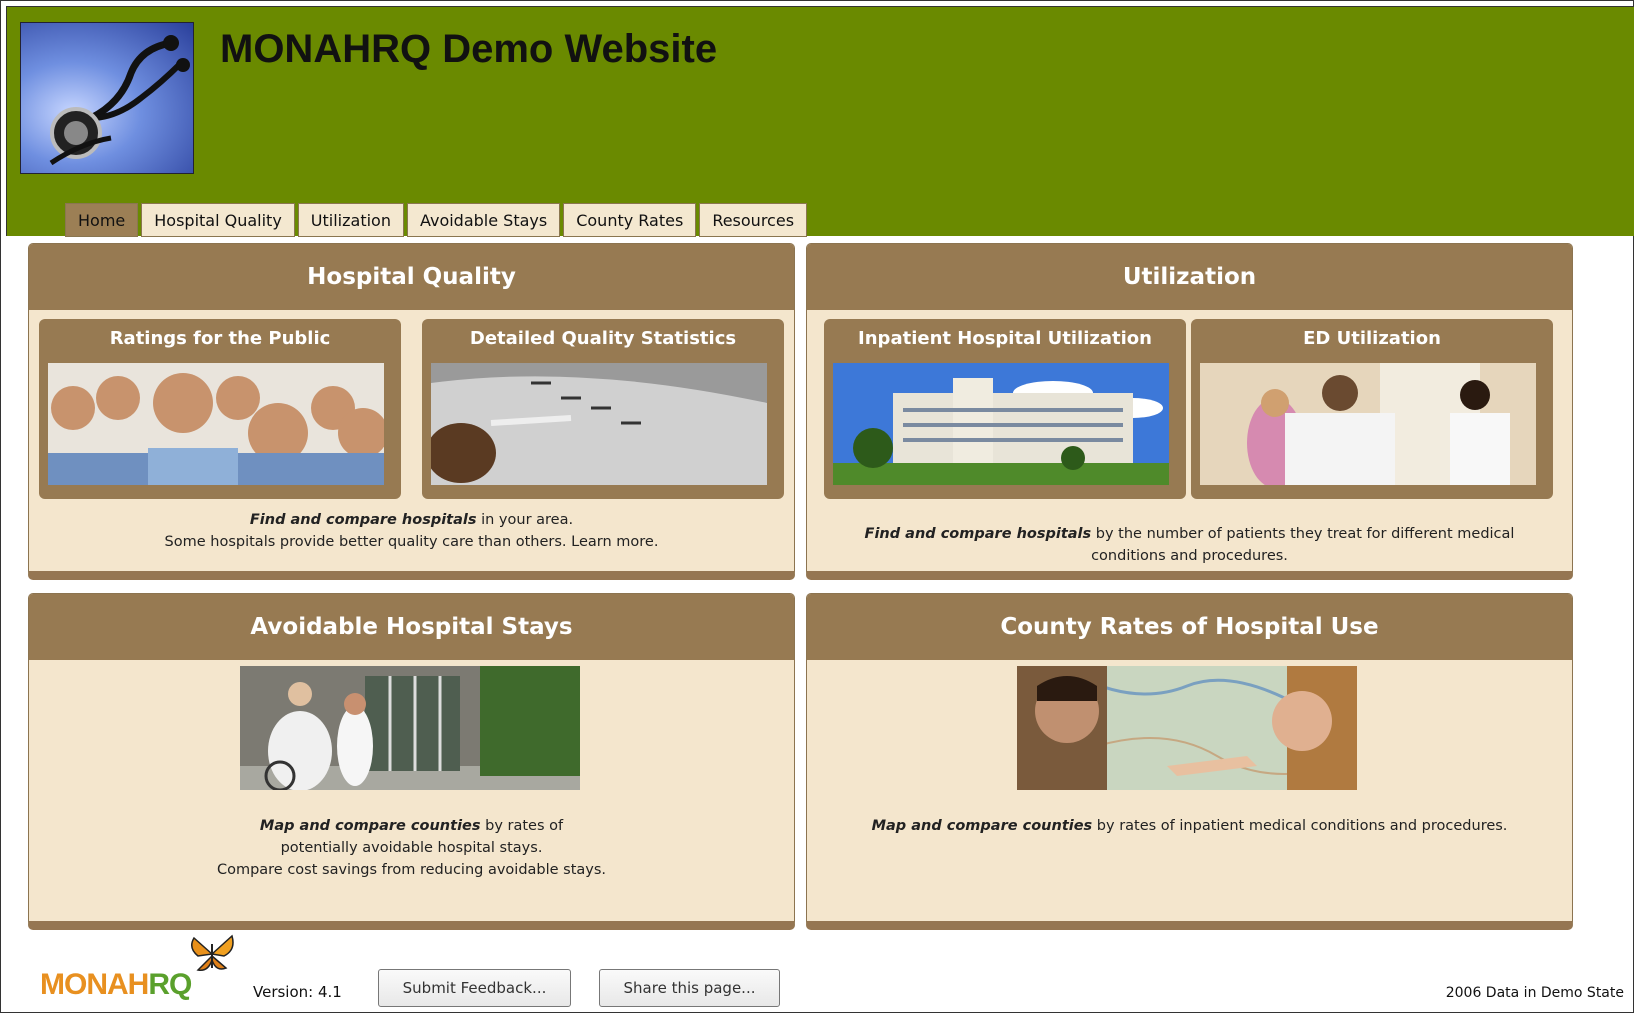 This screenshot has width=1634, height=1013. Describe the element at coordinates (1372, 338) in the screenshot. I see `ed-utilization-title: ED Utilization` at that location.